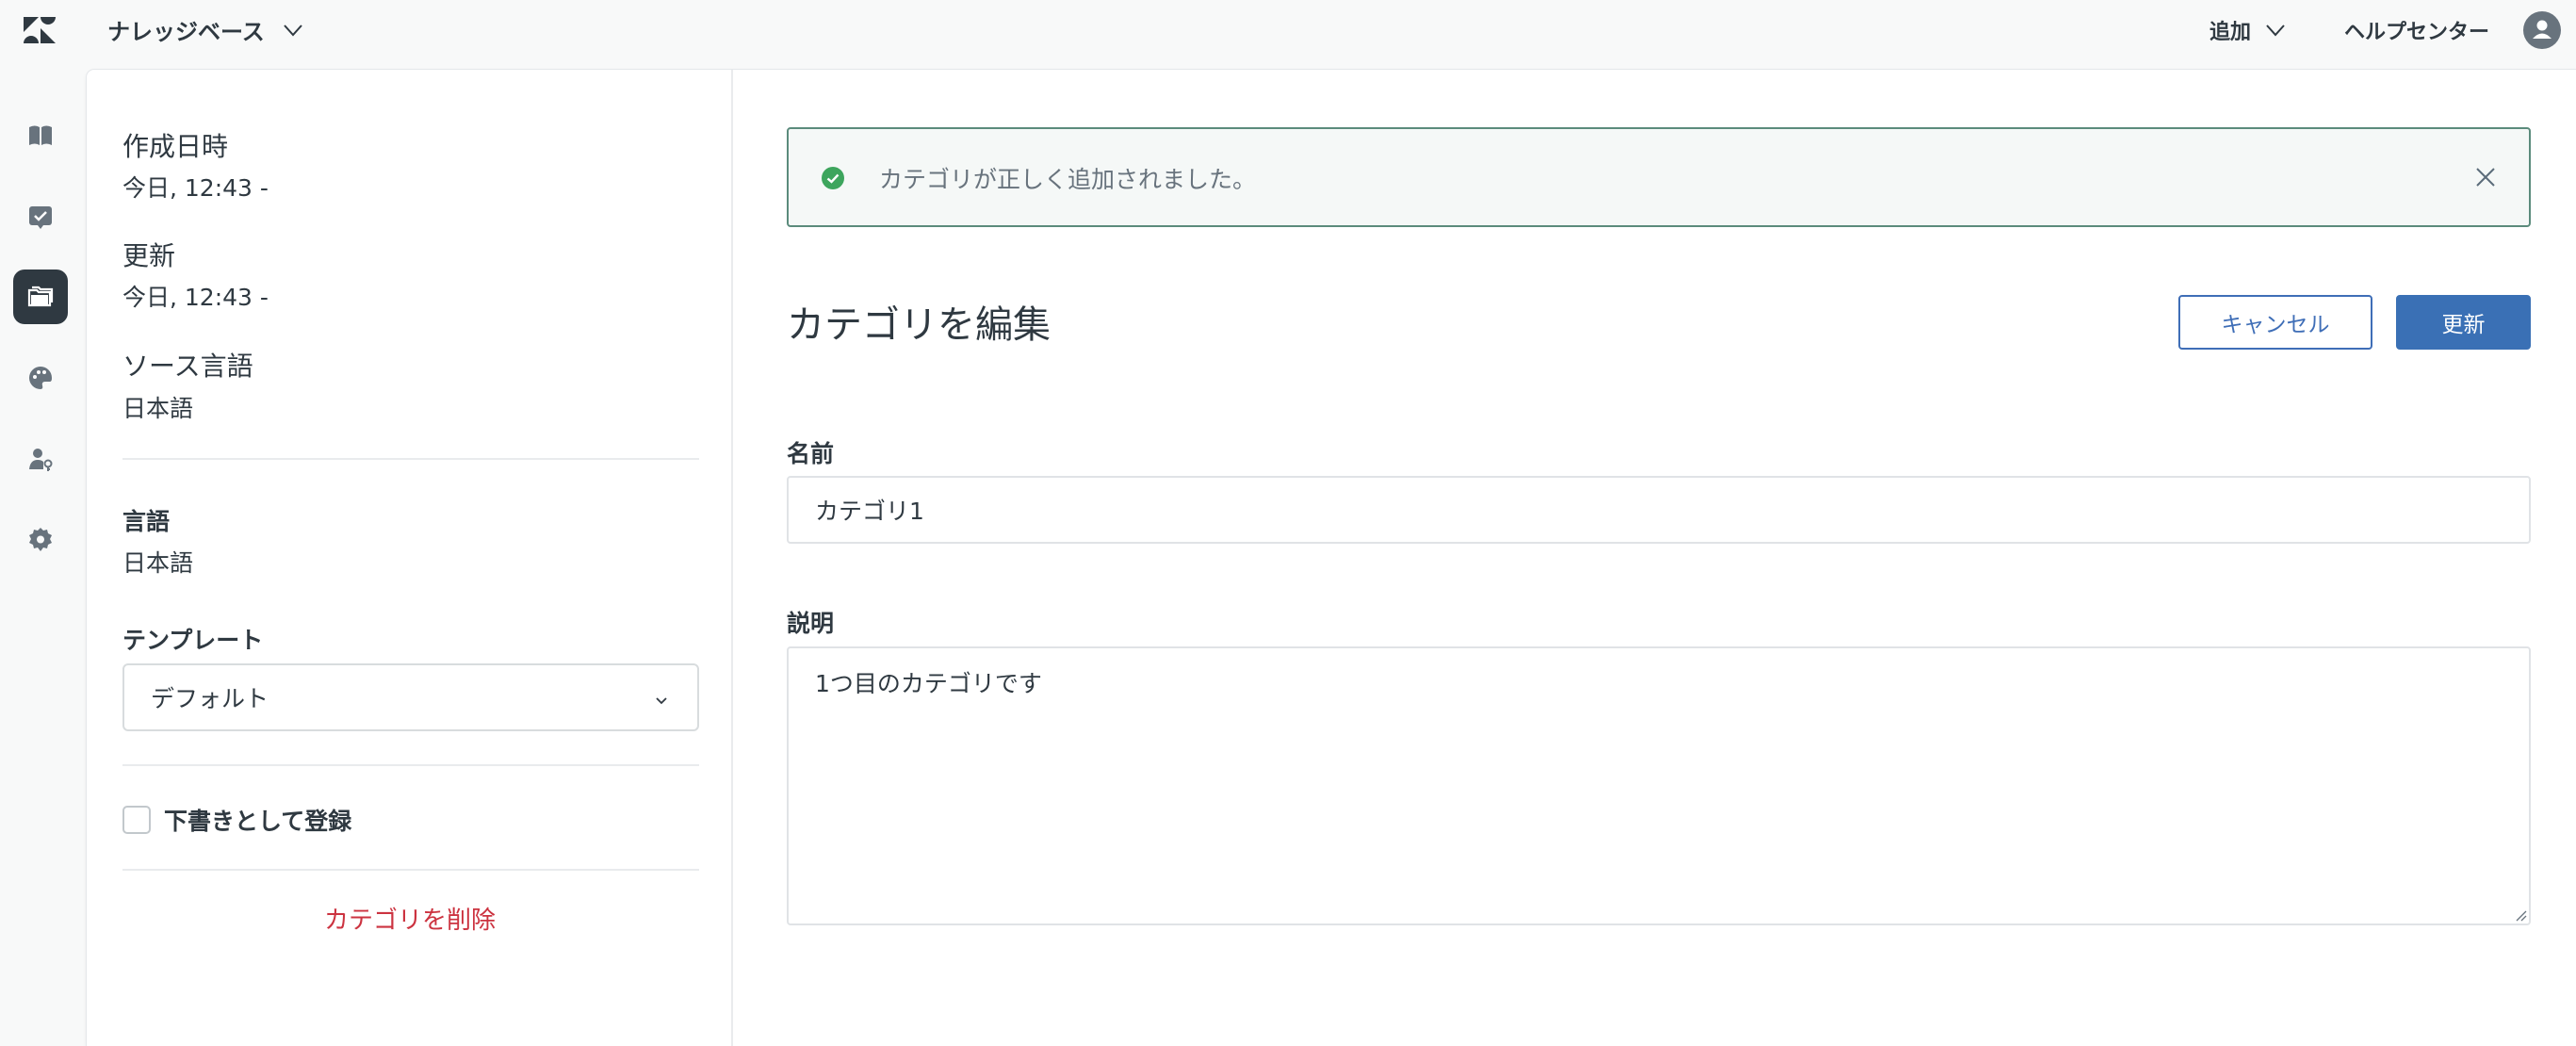 The height and width of the screenshot is (1046, 2576). What do you see at coordinates (2275, 322) in the screenshot?
I see `cancel-button: キャンセル` at bounding box center [2275, 322].